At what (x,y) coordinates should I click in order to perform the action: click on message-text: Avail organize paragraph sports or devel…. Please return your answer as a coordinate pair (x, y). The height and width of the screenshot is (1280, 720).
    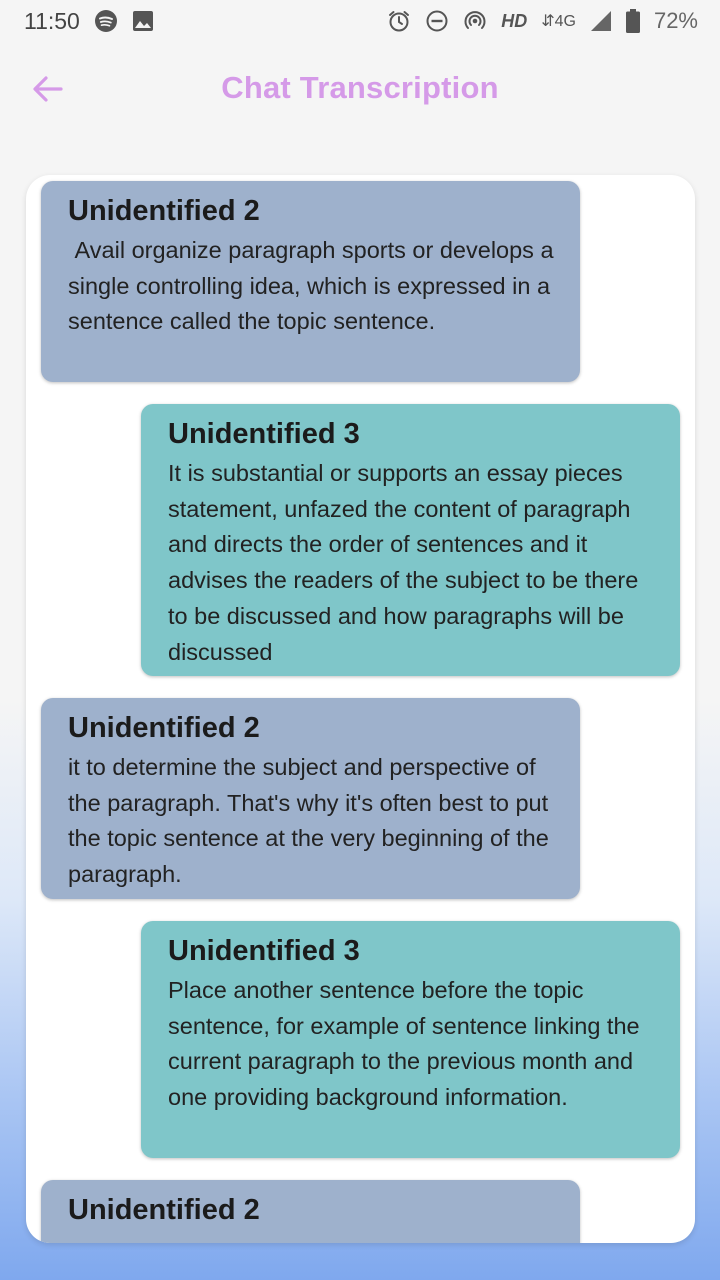
    Looking at the image, I should click on (314, 286).